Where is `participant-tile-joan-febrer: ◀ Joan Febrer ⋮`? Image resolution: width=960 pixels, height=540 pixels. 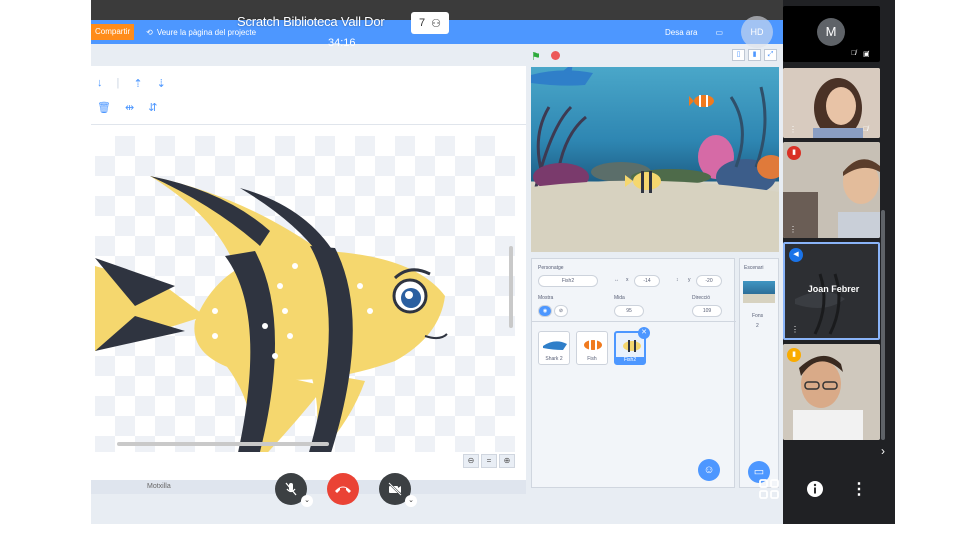
participant-tile-joan-febrer: ◀ Joan Febrer ⋮ is located at coordinates (831, 291).